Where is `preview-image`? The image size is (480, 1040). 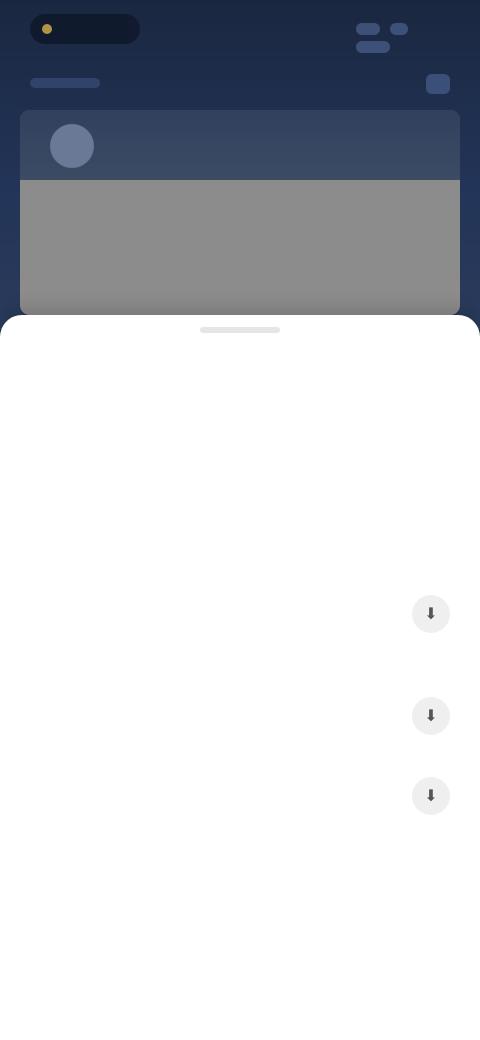 preview-image is located at coordinates (240, 247).